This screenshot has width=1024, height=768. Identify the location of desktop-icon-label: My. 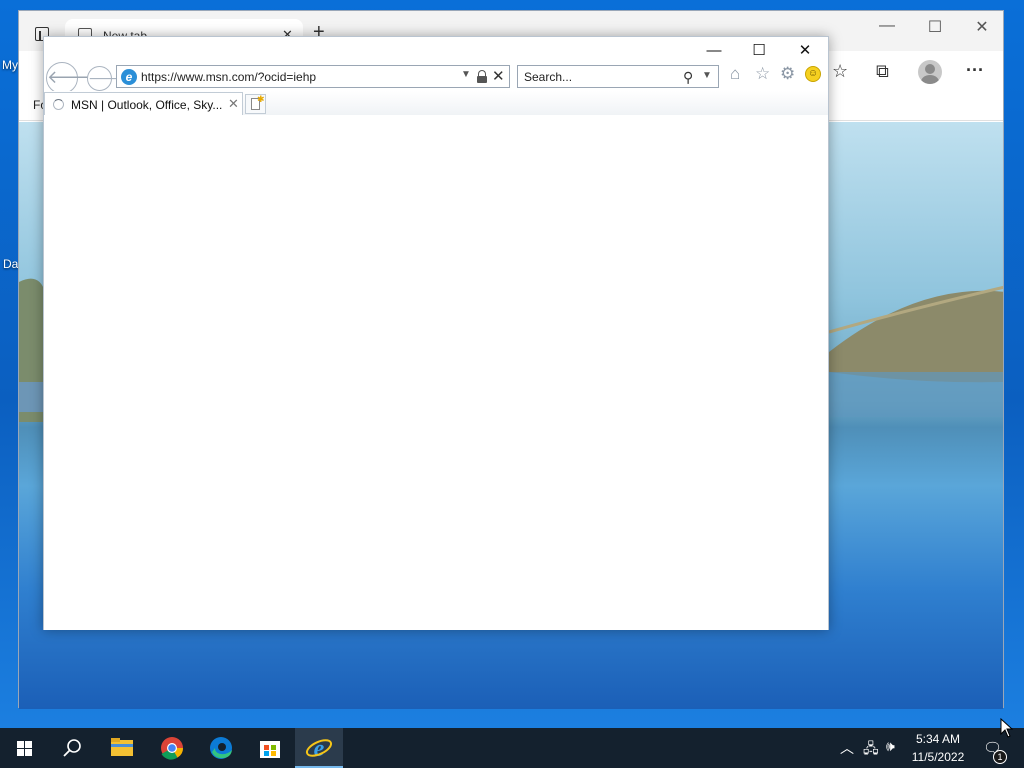
(10, 65).